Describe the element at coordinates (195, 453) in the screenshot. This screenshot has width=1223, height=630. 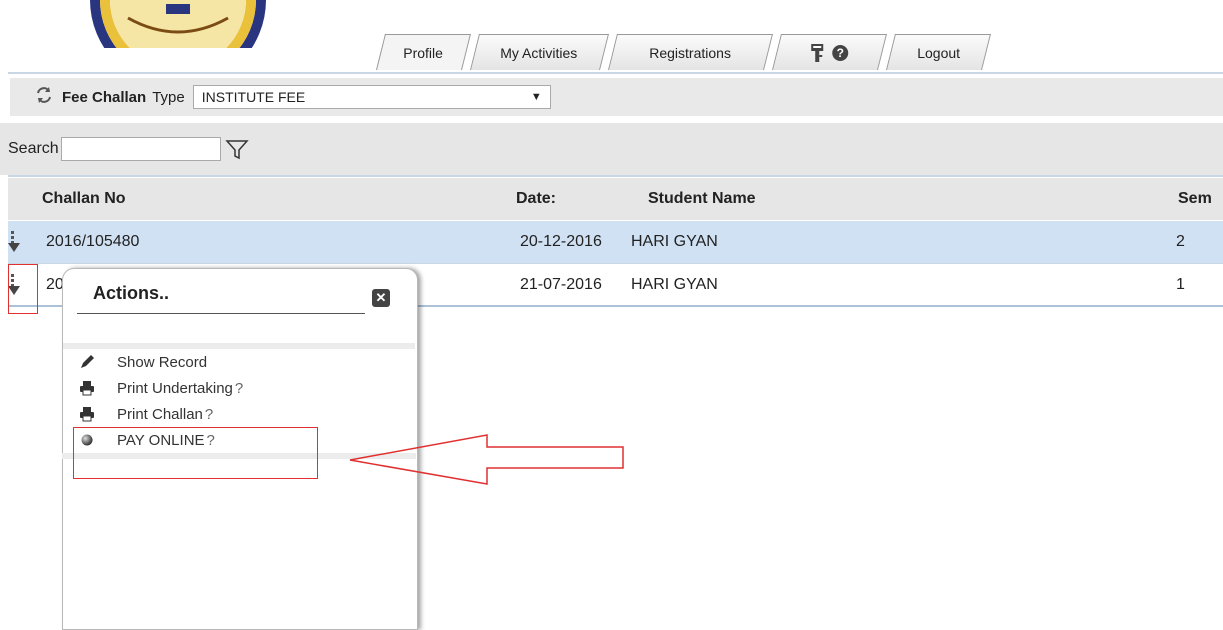
I see `annotation-pay-online-box` at that location.